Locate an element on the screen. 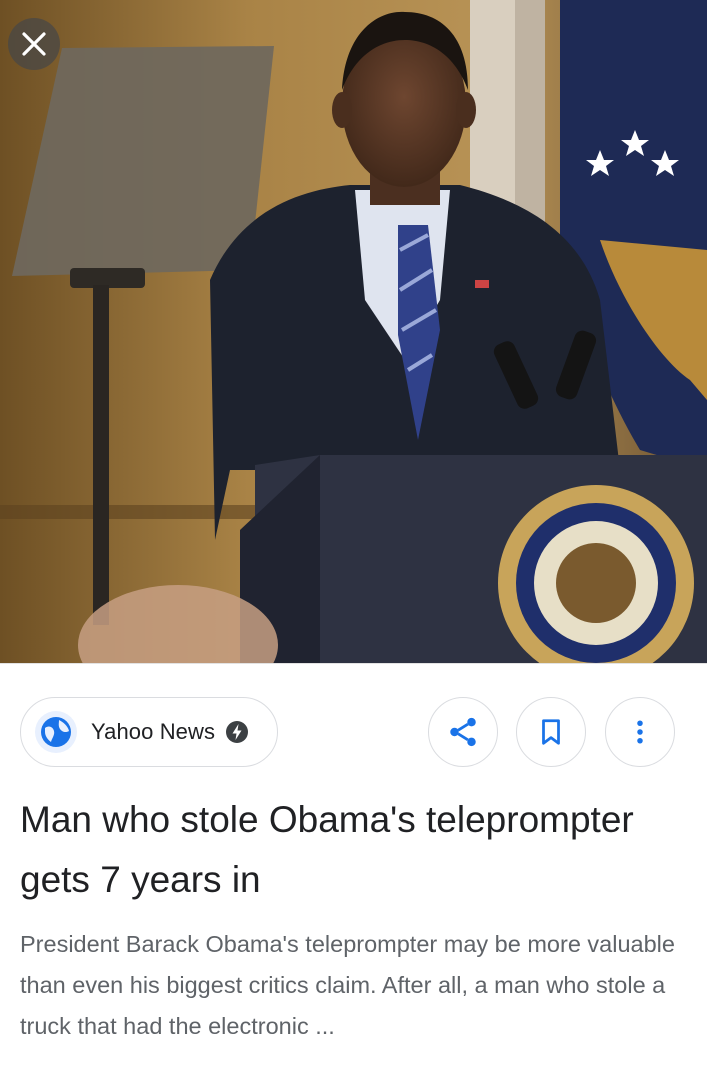 Image resolution: width=707 pixels, height=1091 pixels. save-button is located at coordinates (551, 732).